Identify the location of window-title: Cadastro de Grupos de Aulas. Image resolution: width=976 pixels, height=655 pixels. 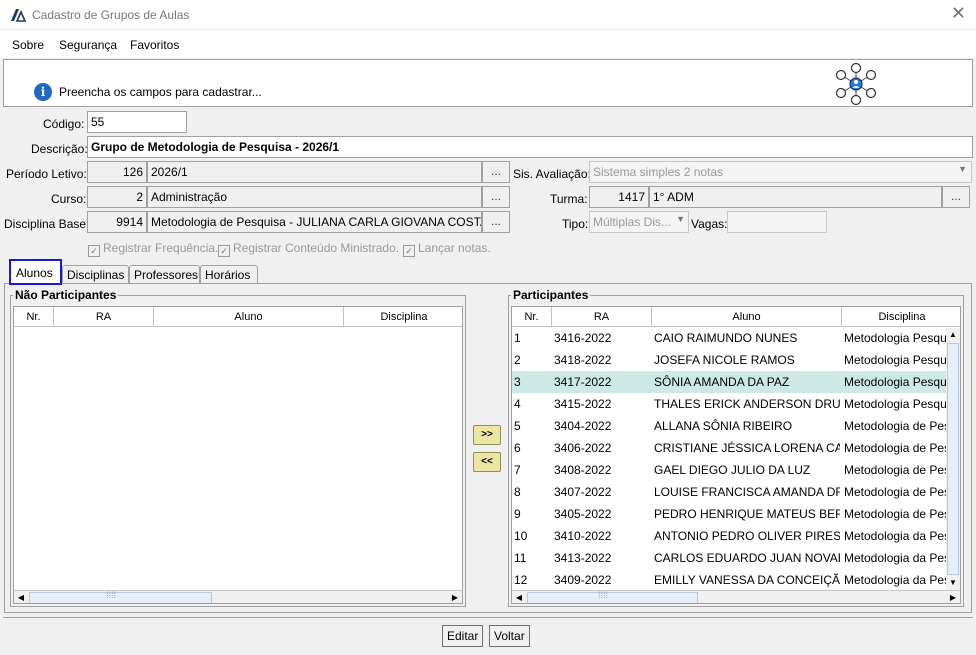
(111, 15).